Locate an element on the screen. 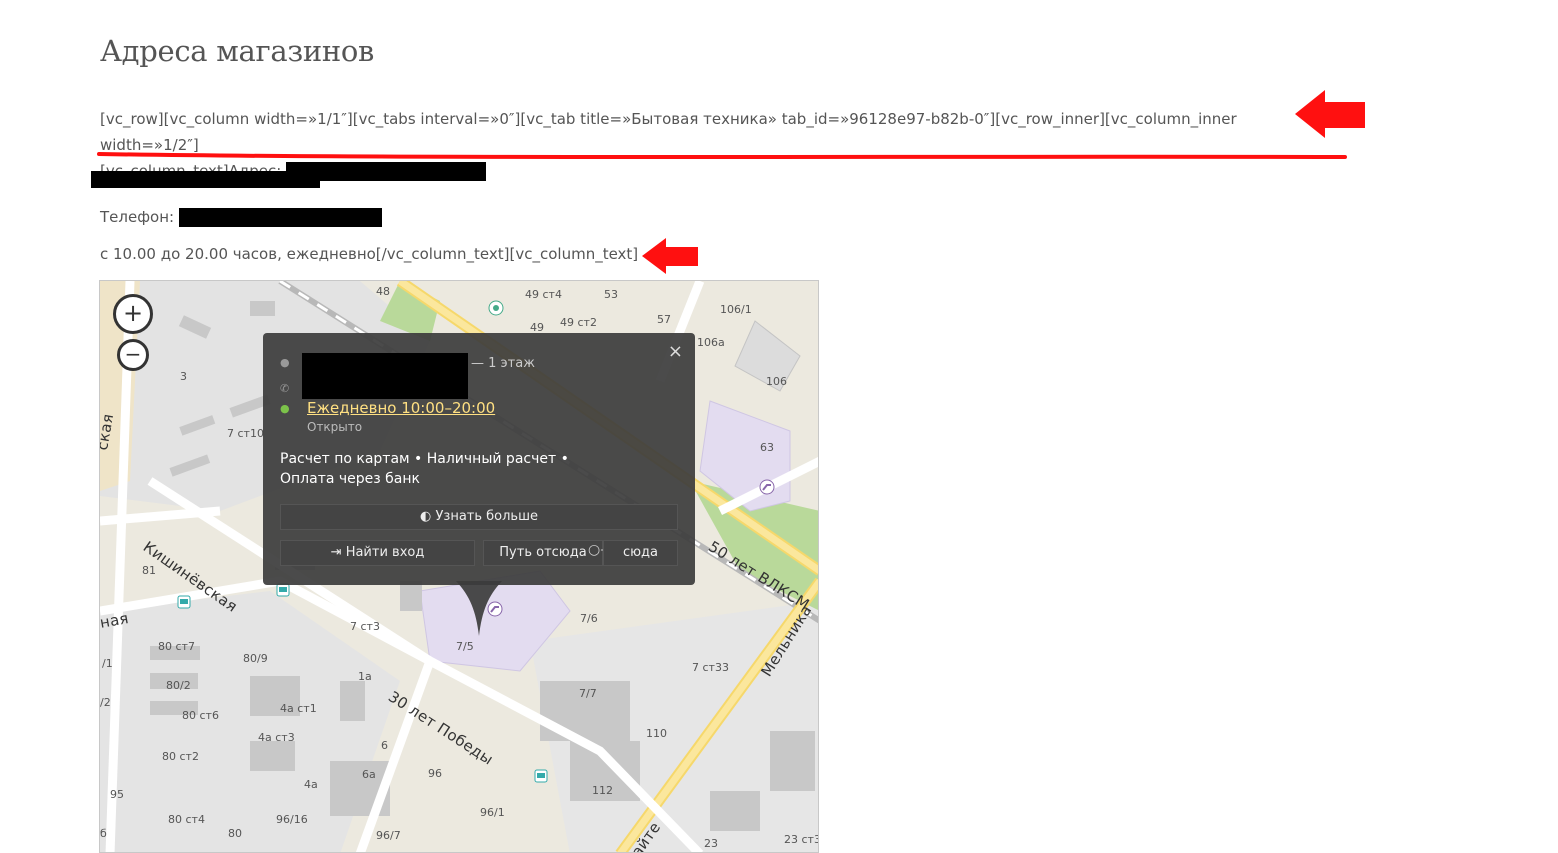 The width and height of the screenshot is (1558, 853). learn-more-label: Узнать больше is located at coordinates (486, 516).